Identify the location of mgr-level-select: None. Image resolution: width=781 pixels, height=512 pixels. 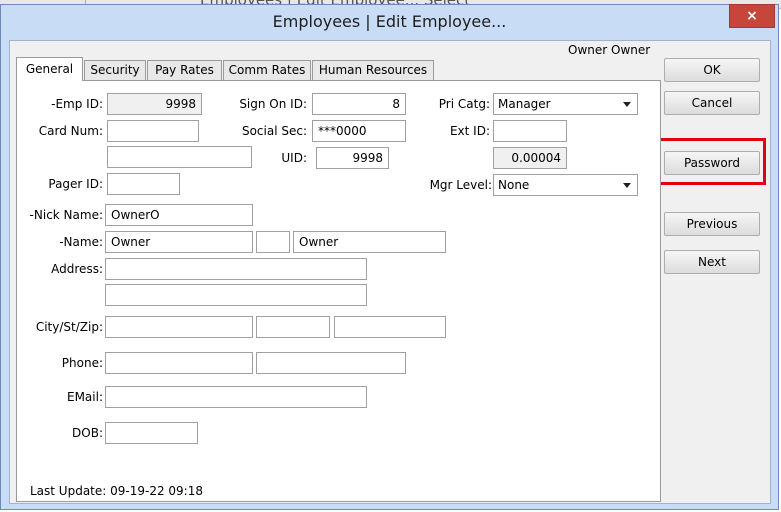
(565, 185).